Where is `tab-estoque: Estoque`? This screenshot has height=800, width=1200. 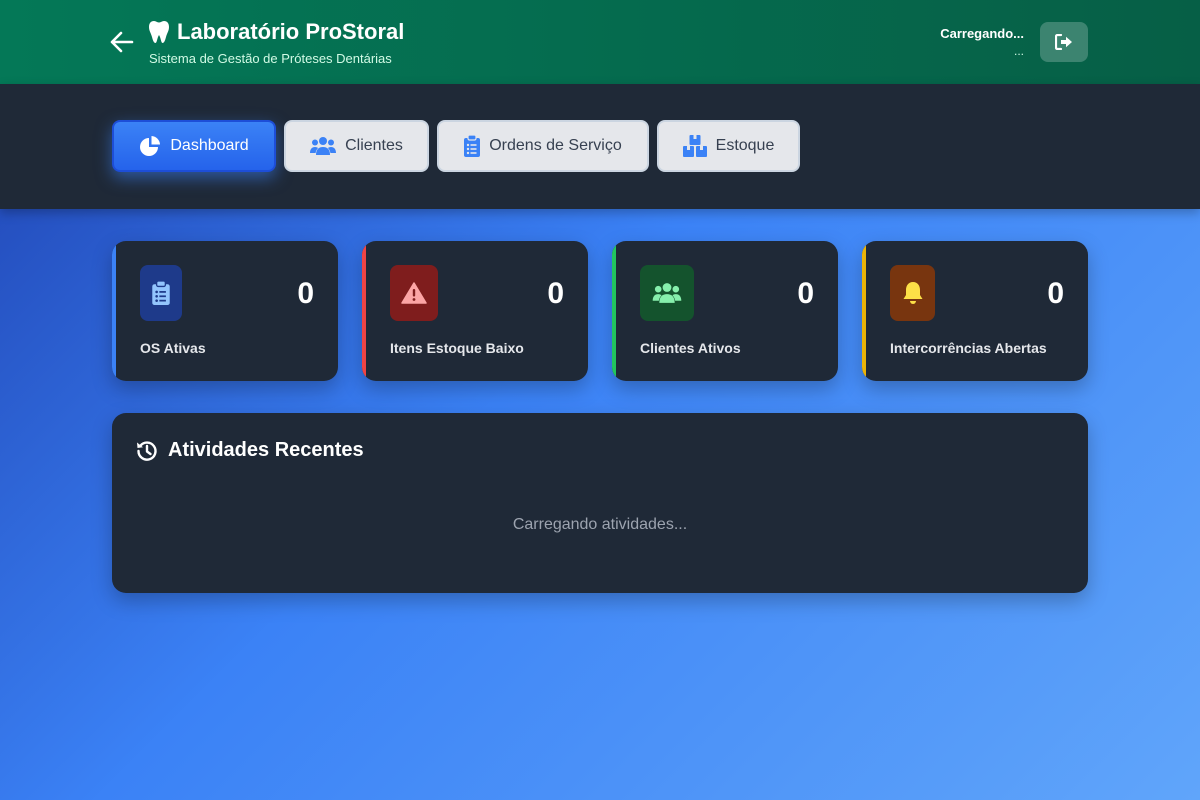
tab-estoque: Estoque is located at coordinates (728, 146).